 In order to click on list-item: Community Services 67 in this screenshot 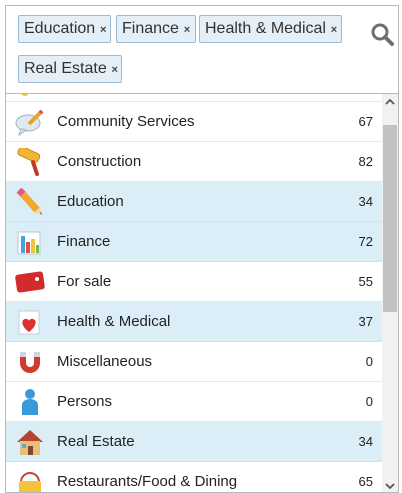, I will do `click(194, 122)`.